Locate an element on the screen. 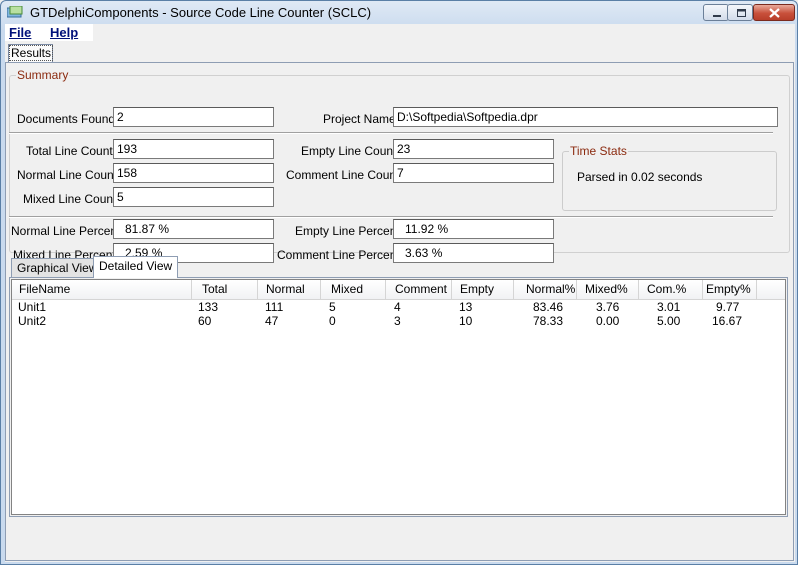 The image size is (798, 565). table-row: Unit2 60 47 0 3 10 78.33 0.00 5.00 16.67 is located at coordinates (398, 321).